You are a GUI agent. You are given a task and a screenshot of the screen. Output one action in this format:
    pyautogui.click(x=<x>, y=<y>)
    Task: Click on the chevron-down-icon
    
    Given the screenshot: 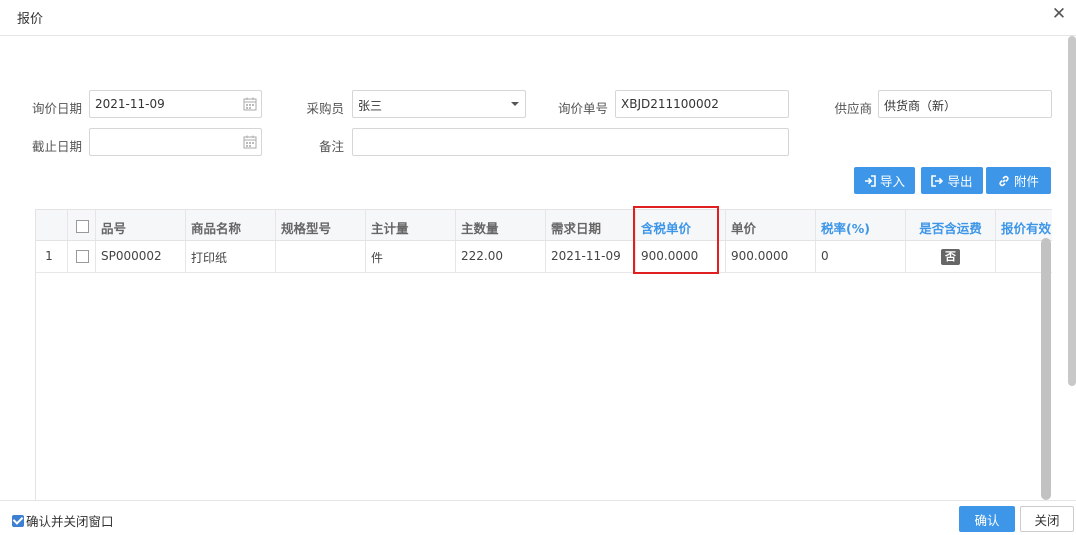 What is the action you would take?
    pyautogui.click(x=515, y=104)
    